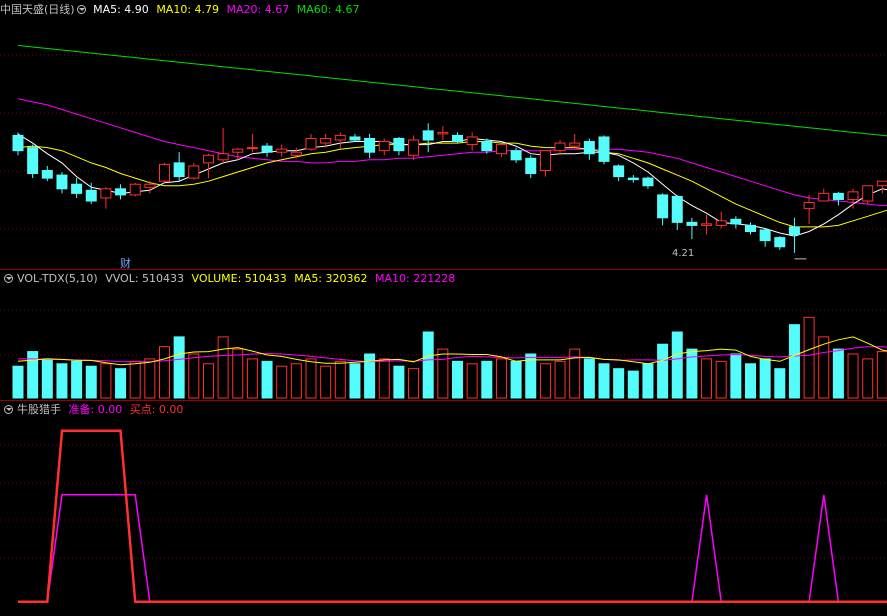 Image resolution: width=887 pixels, height=616 pixels. I want to click on volume-panel, so click(449, 357).